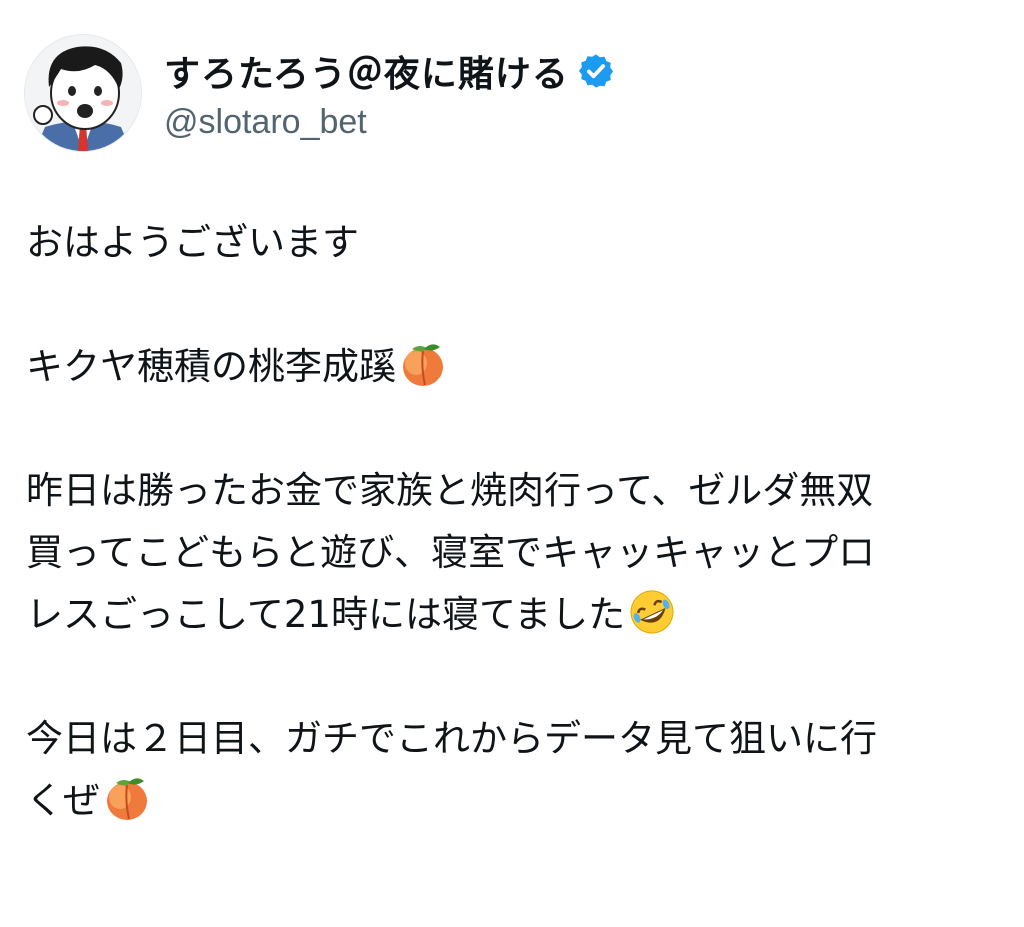 This screenshot has width=1024, height=927. Describe the element at coordinates (366, 71) in the screenshot. I see `display-name: すろたろう＠夜に賭ける` at that location.